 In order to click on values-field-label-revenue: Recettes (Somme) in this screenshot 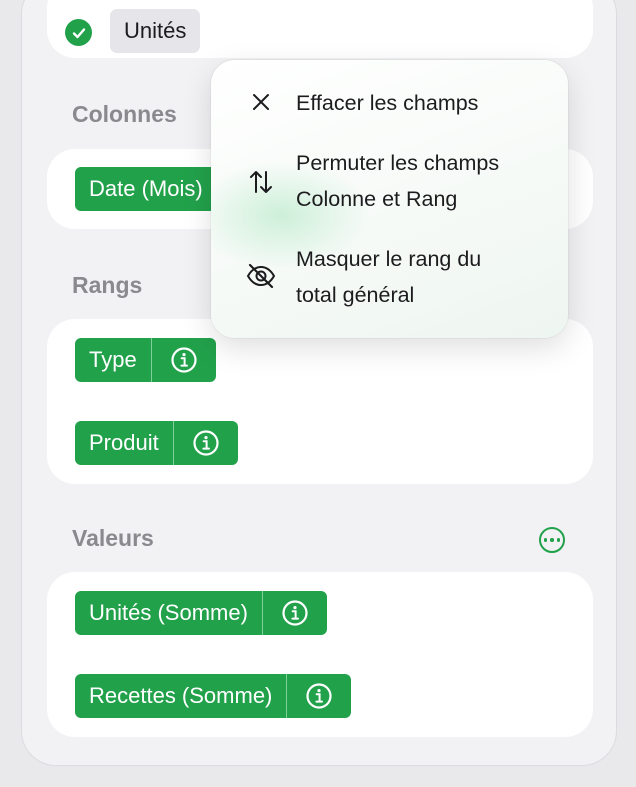, I will do `click(181, 695)`.